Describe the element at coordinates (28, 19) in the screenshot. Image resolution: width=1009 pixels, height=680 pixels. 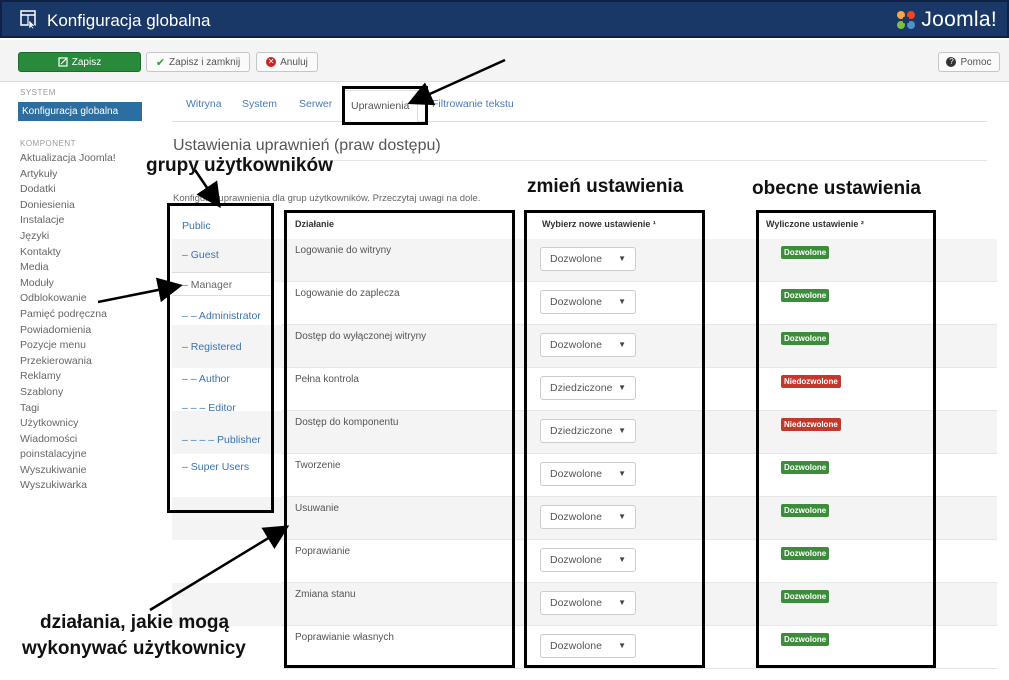
I see `window-icon` at that location.